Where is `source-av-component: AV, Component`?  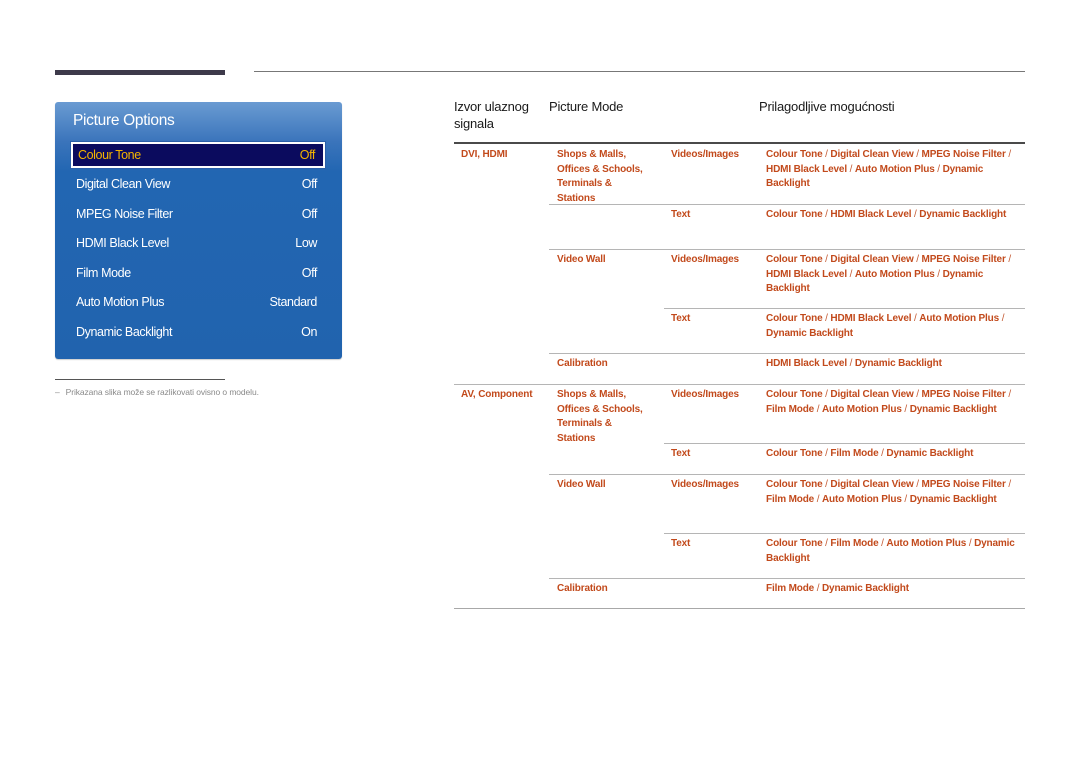
source-av-component: AV, Component is located at coordinates (497, 394).